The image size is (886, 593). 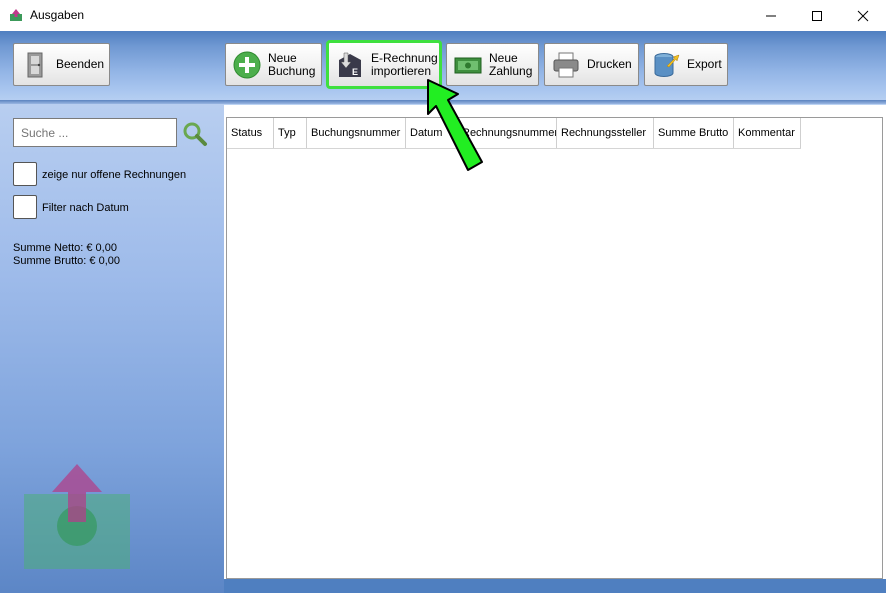 I want to click on new-booking-label: Neue Buchung, so click(x=292, y=64).